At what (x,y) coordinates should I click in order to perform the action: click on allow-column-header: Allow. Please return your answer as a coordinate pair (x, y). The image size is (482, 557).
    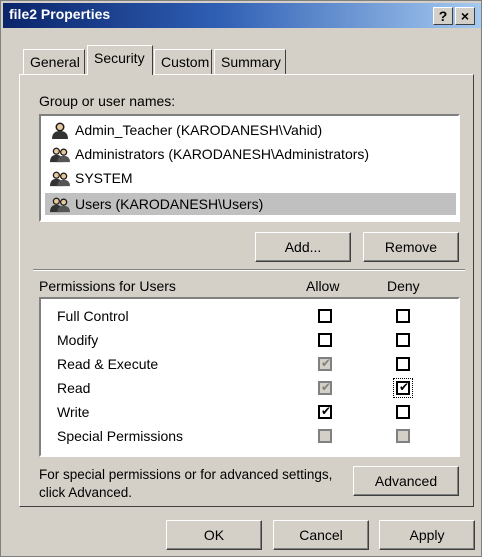
    Looking at the image, I should click on (323, 286).